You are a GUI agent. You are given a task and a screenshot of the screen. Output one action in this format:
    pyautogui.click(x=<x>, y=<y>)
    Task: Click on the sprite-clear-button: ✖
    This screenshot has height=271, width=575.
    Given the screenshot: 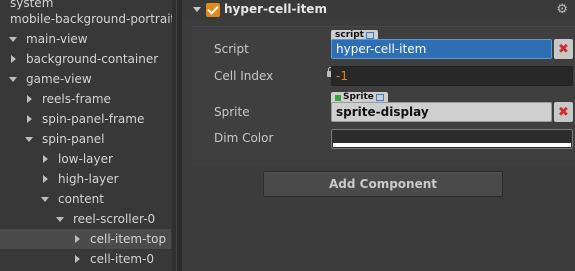 What is the action you would take?
    pyautogui.click(x=563, y=112)
    